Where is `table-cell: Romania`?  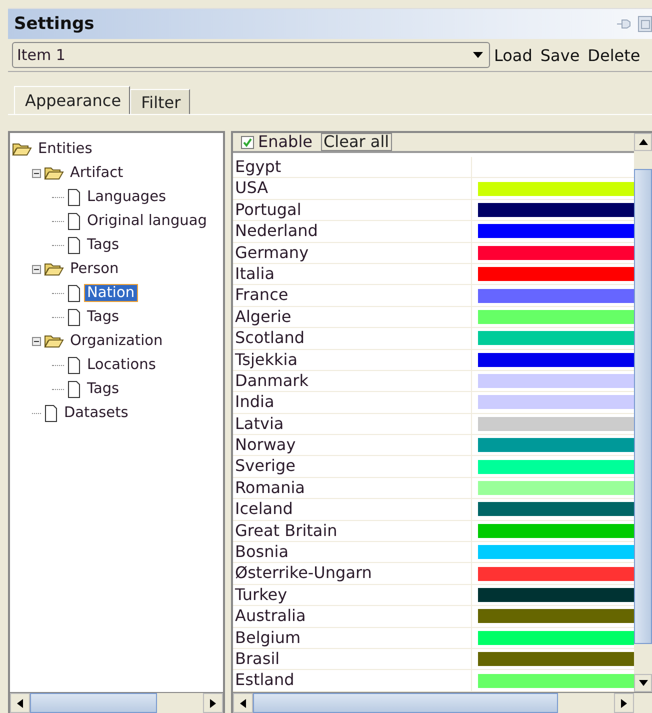 table-cell: Romania is located at coordinates (352, 488).